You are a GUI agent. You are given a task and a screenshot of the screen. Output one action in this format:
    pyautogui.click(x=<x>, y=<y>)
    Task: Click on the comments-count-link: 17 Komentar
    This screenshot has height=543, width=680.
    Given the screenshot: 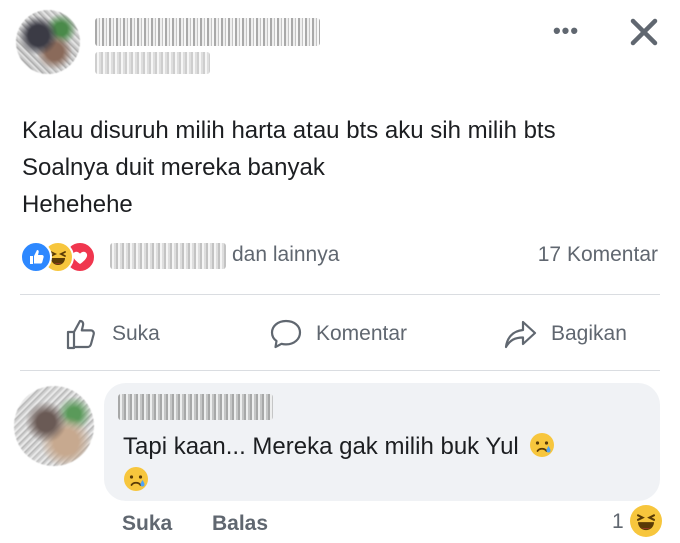 What is the action you would take?
    pyautogui.click(x=598, y=255)
    